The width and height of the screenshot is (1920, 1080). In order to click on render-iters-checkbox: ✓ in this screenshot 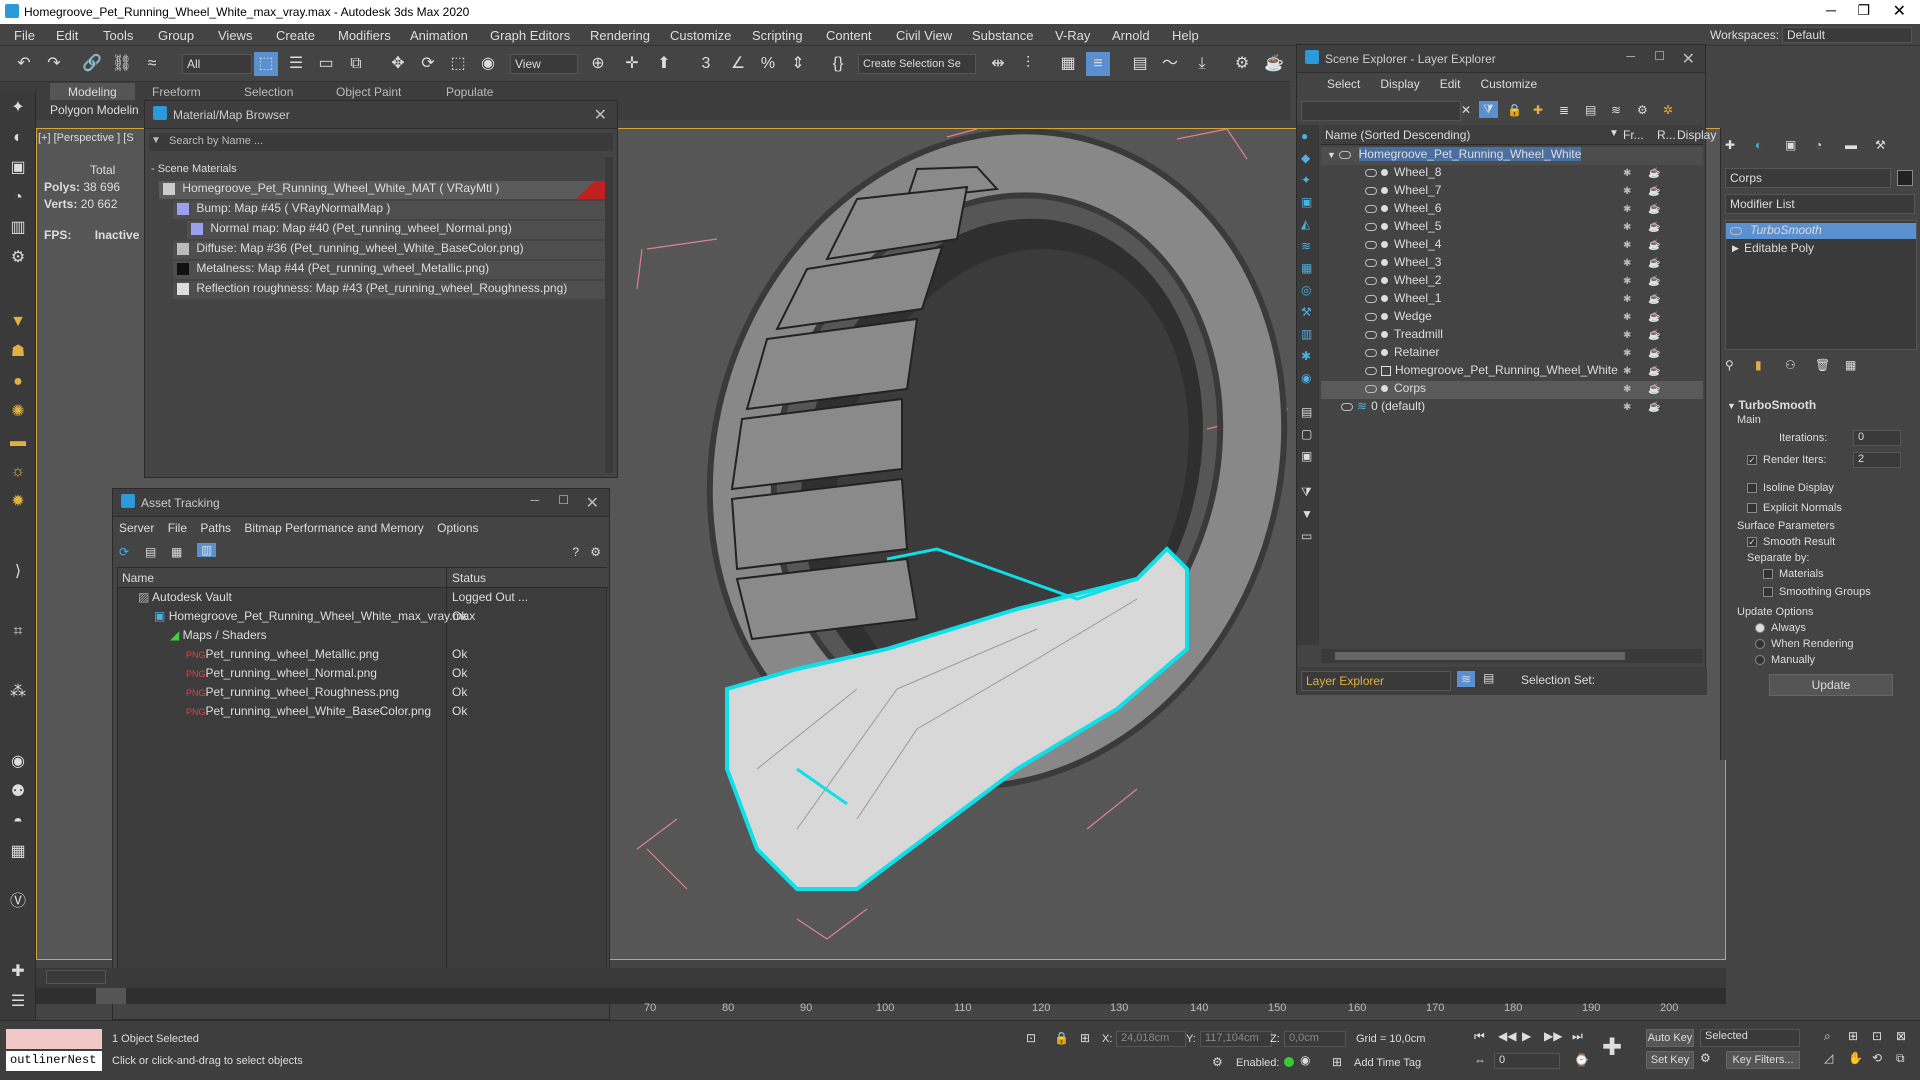, I will do `click(1752, 460)`.